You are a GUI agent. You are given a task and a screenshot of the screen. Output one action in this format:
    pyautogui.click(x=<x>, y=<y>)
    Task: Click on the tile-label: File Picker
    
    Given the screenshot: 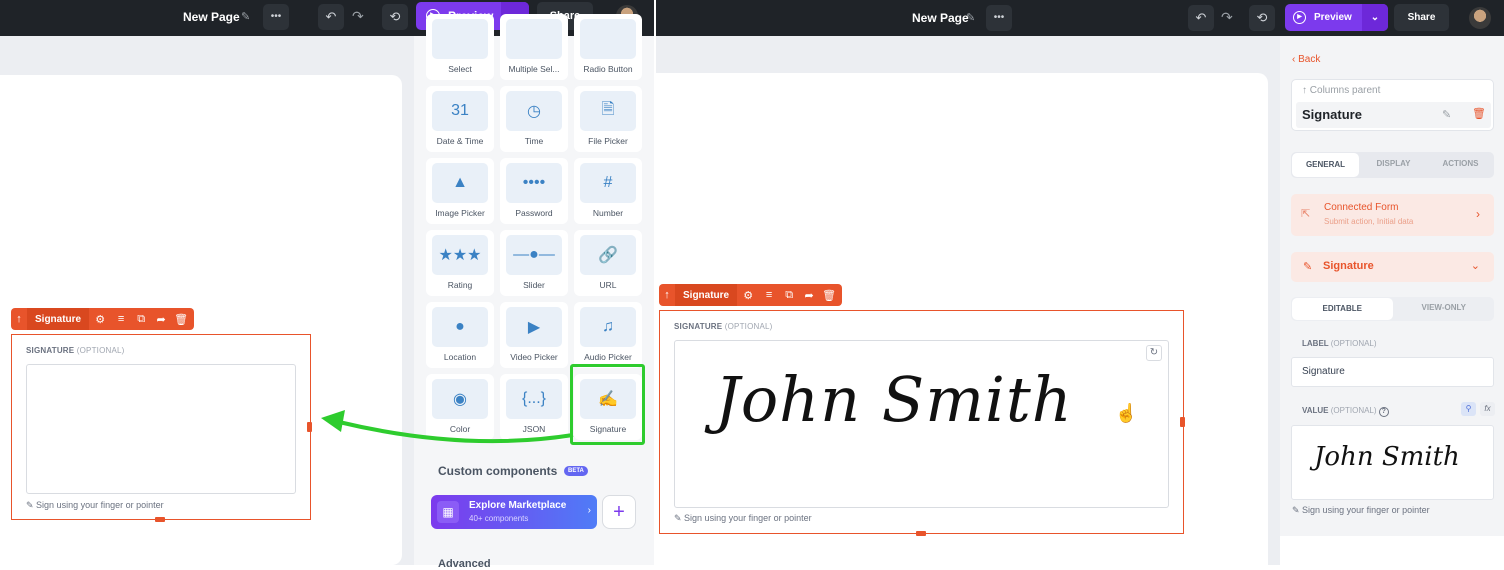 What is the action you would take?
    pyautogui.click(x=608, y=141)
    